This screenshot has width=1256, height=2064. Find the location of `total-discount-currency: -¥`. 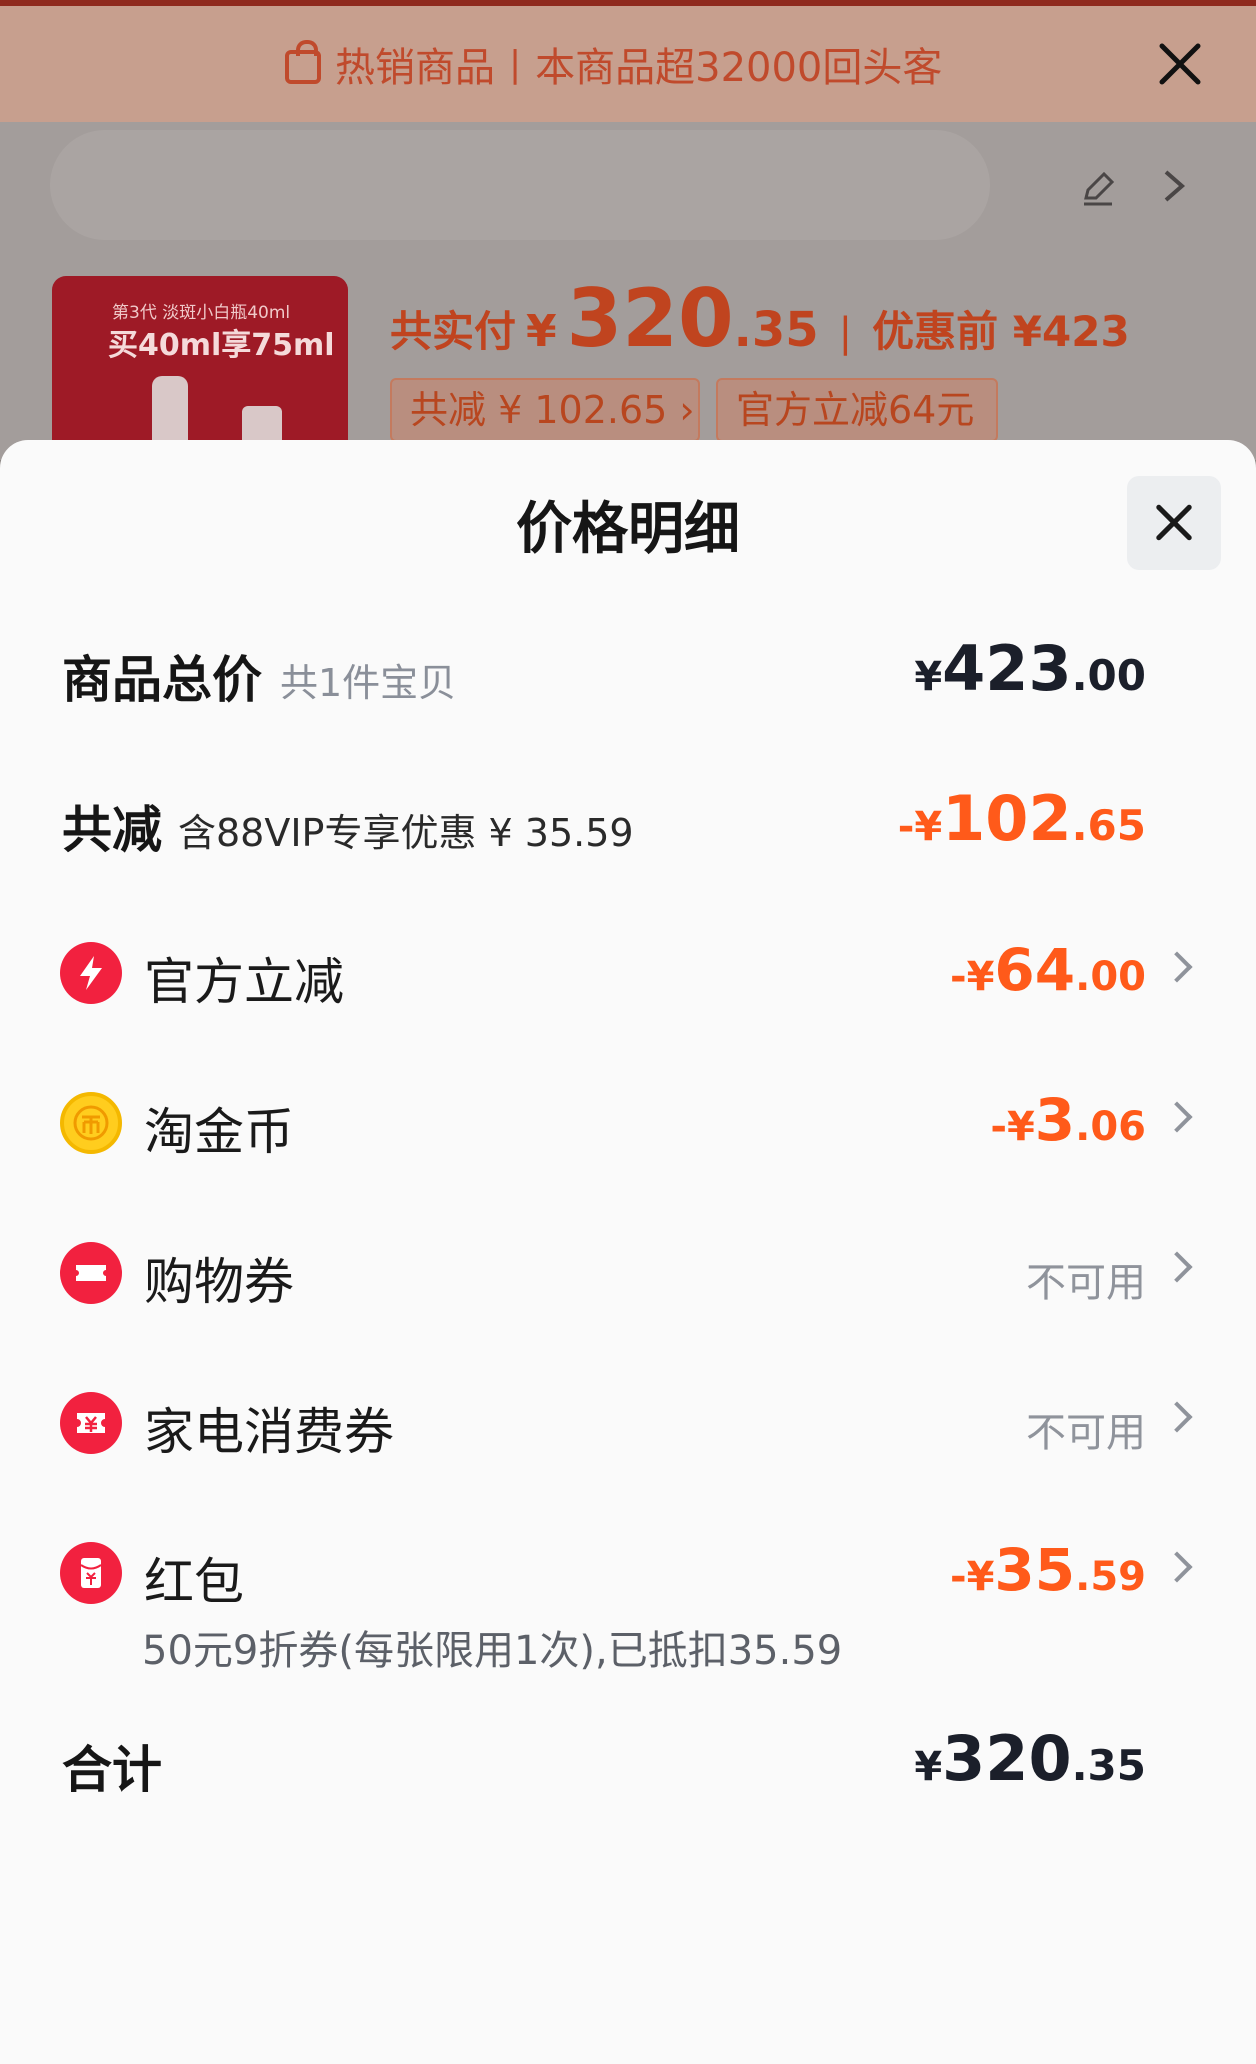

total-discount-currency: -¥ is located at coordinates (920, 827).